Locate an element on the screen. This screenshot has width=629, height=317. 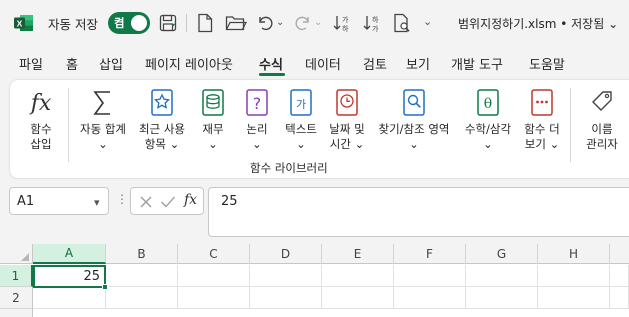
cell-e1 is located at coordinates (358, 276).